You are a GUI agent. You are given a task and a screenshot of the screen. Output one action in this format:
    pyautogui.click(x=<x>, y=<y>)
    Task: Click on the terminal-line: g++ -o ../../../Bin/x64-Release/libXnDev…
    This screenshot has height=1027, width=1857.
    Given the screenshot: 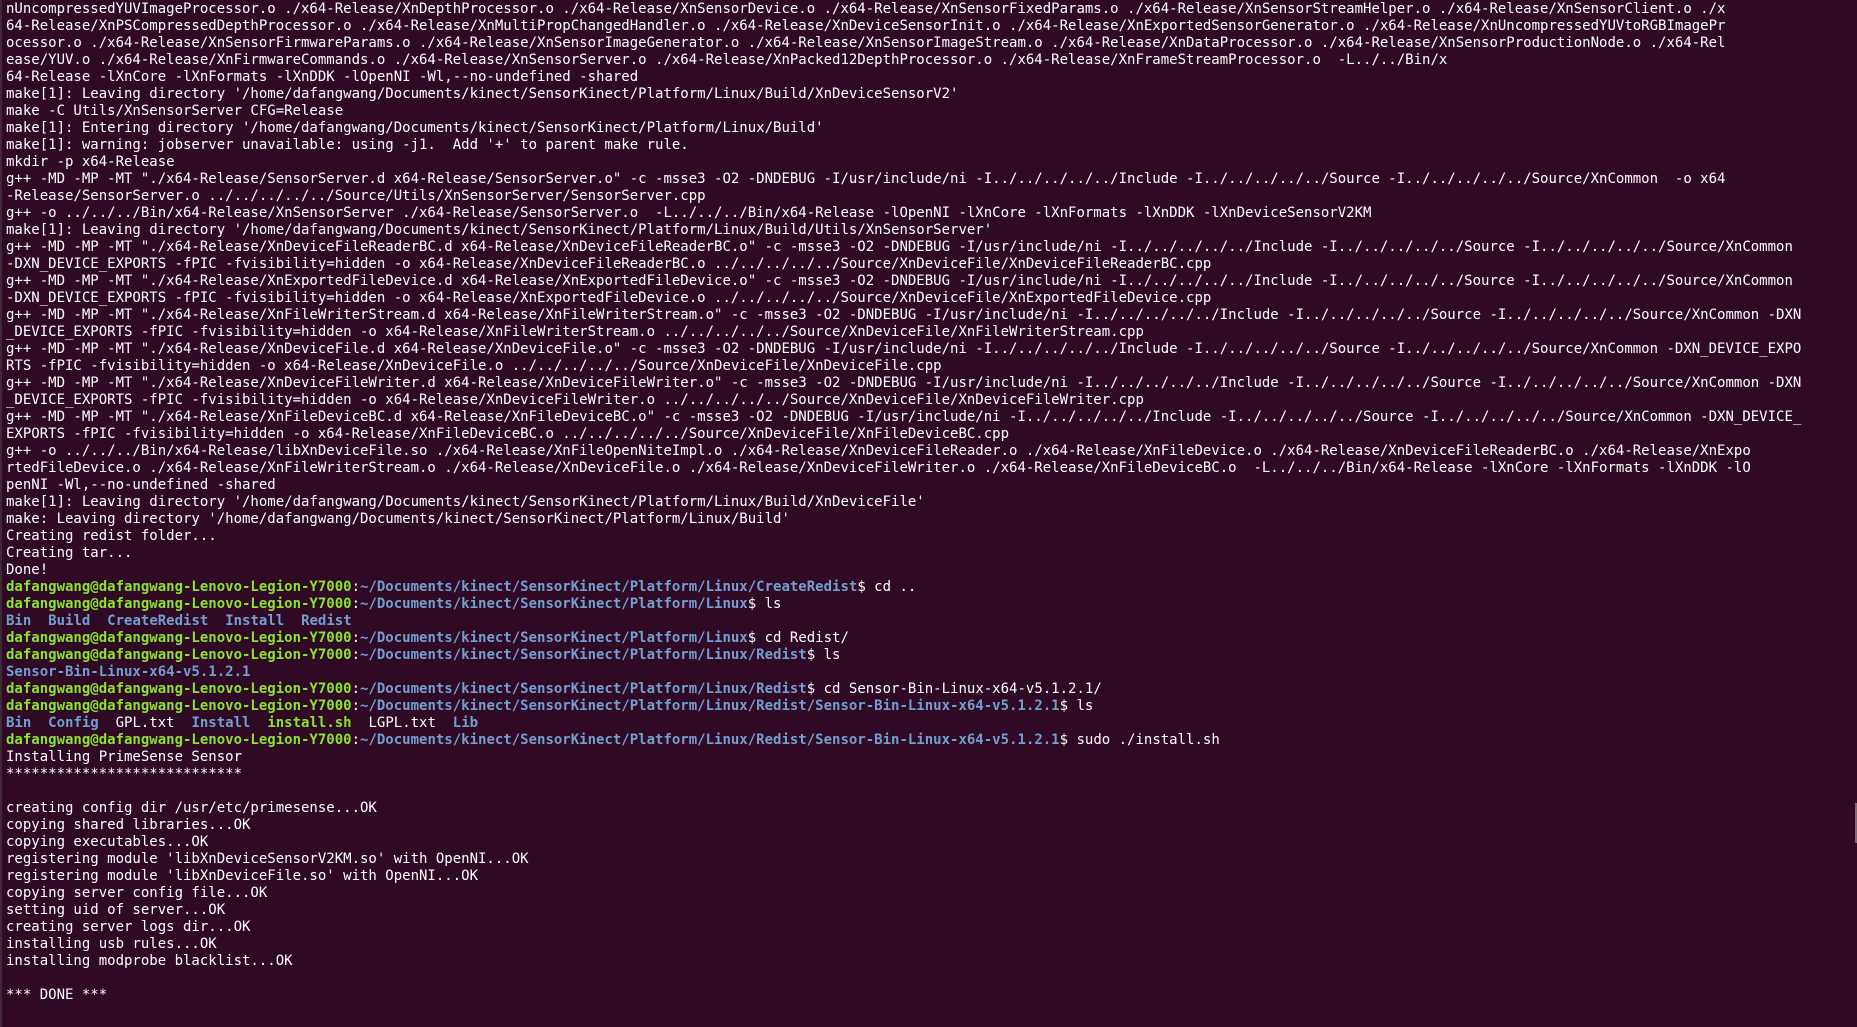 What is the action you would take?
    pyautogui.click(x=931, y=451)
    